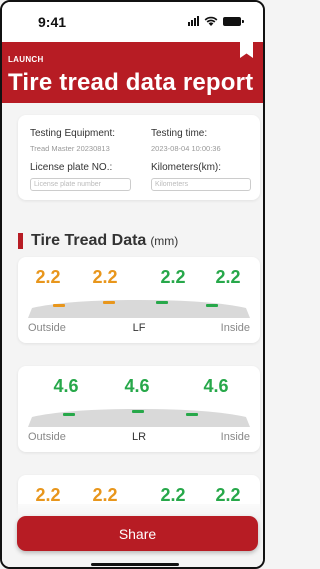 Image resolution: width=320 pixels, height=569 pixels. What do you see at coordinates (201, 184) in the screenshot?
I see `kilometers-input: Kilometers` at bounding box center [201, 184].